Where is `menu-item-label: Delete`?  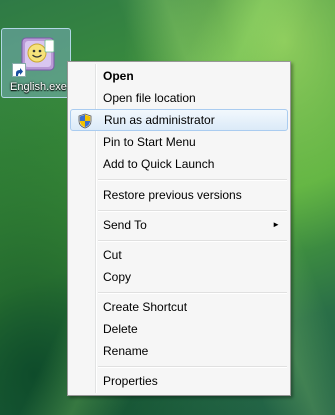
menu-item-label: Delete is located at coordinates (120, 329).